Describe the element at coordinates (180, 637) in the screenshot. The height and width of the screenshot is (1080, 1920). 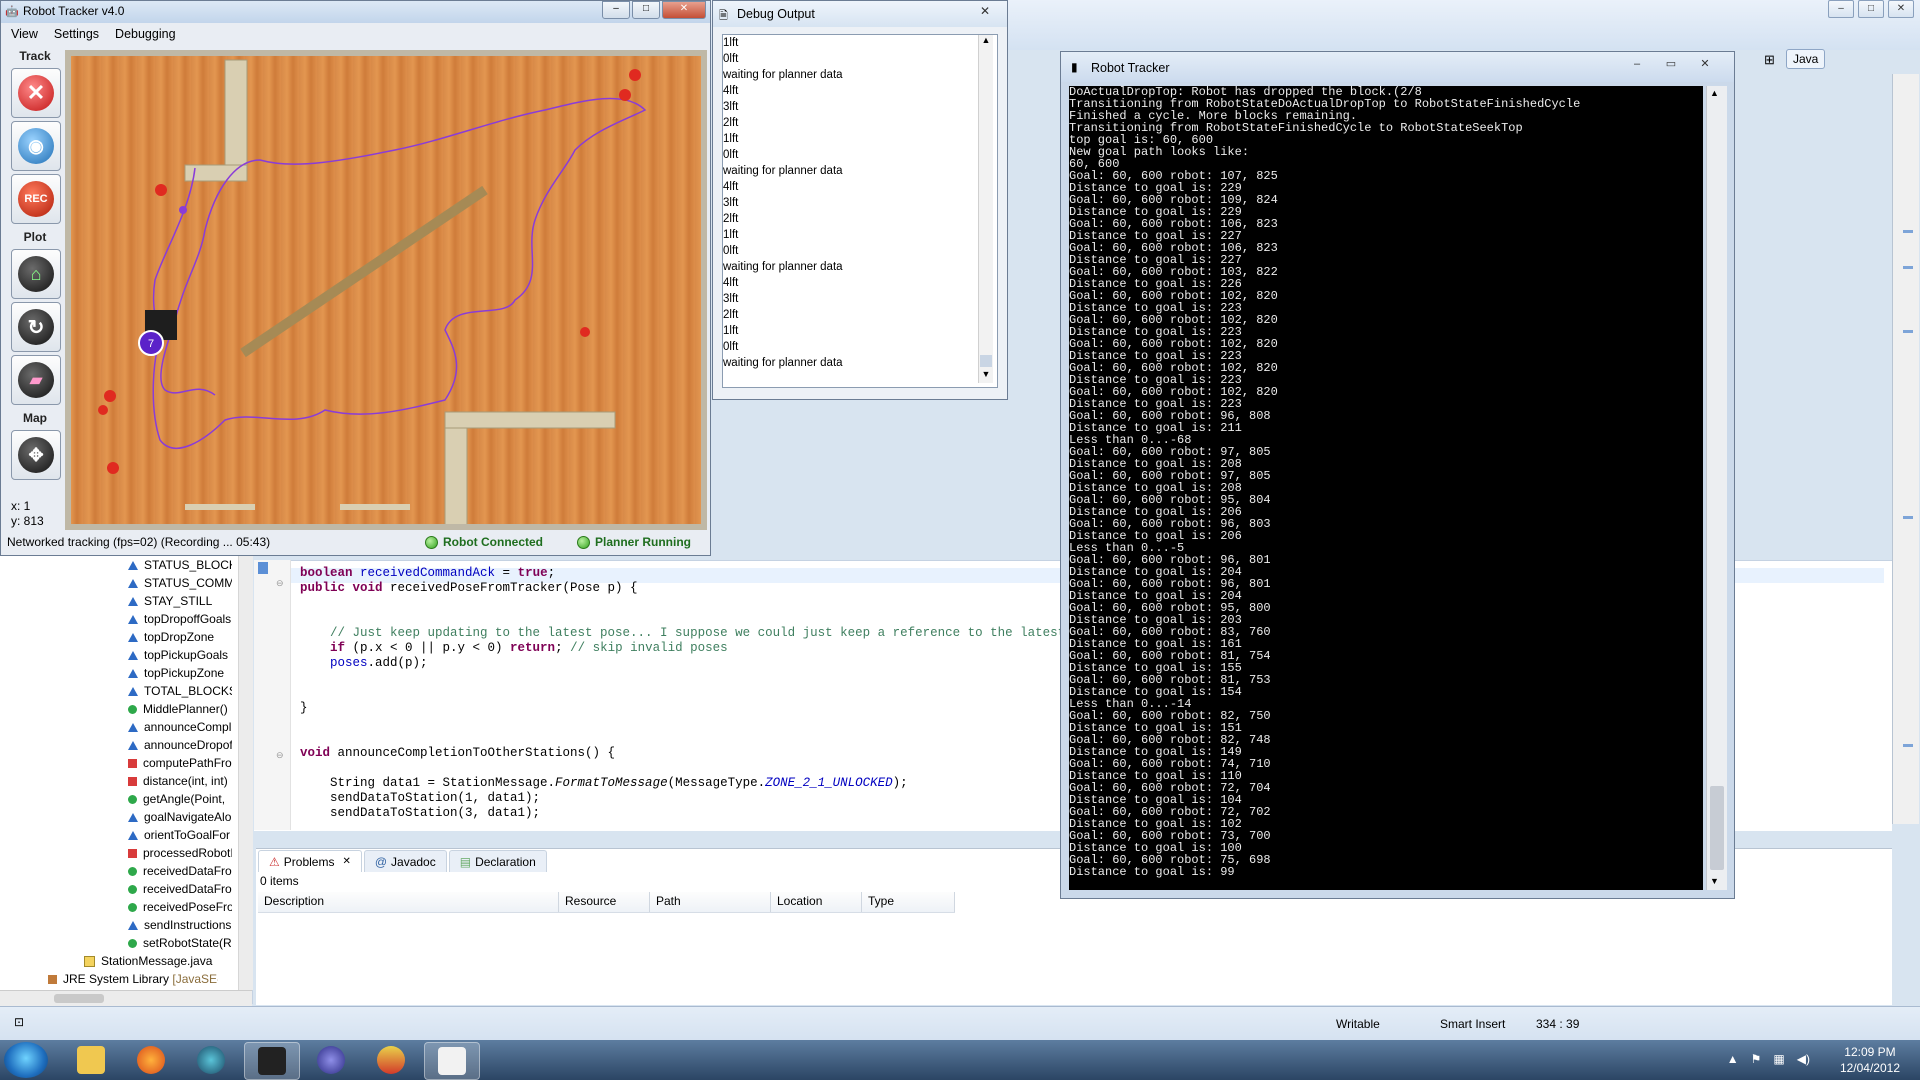
I see `outline-item: topDropZone` at that location.